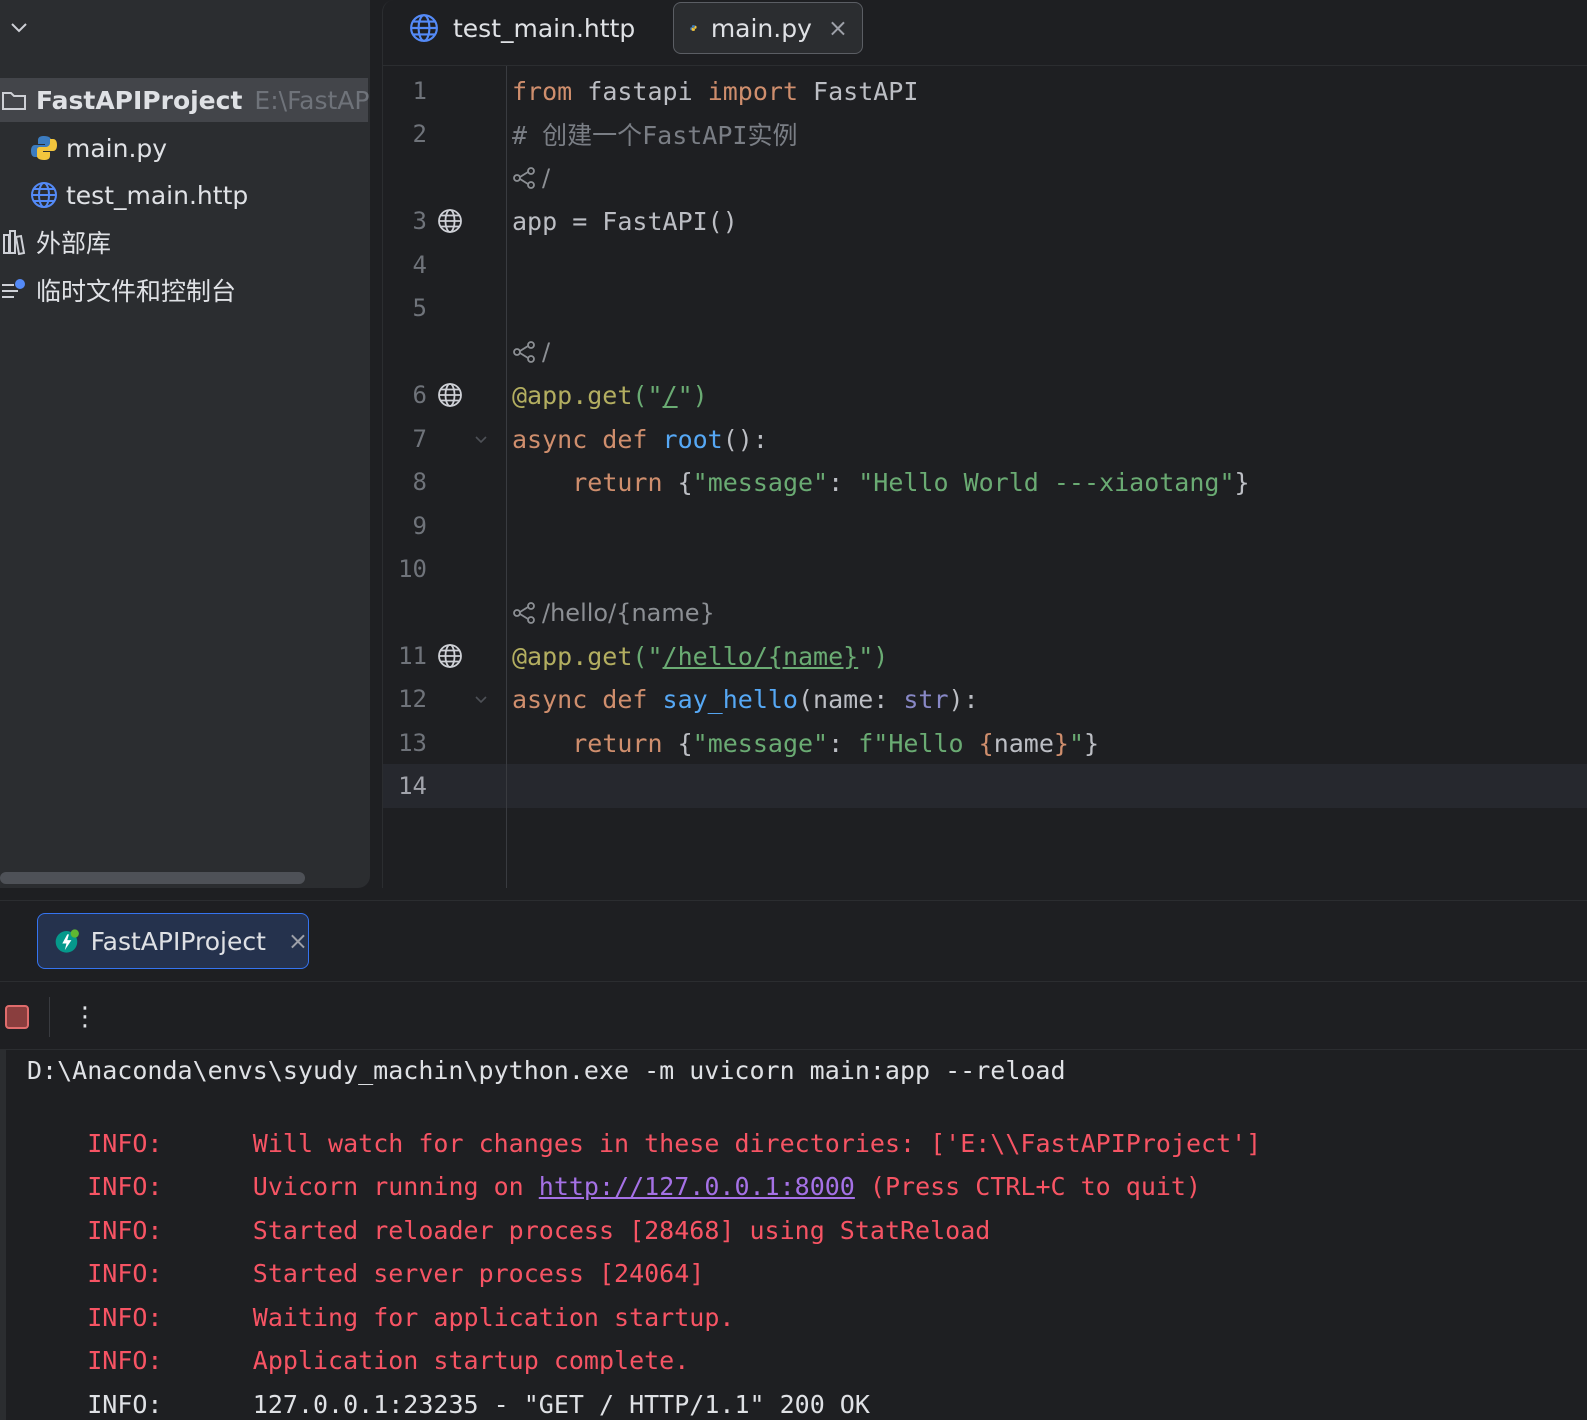  I want to click on tree-item-main-py: main.py, so click(83, 148).